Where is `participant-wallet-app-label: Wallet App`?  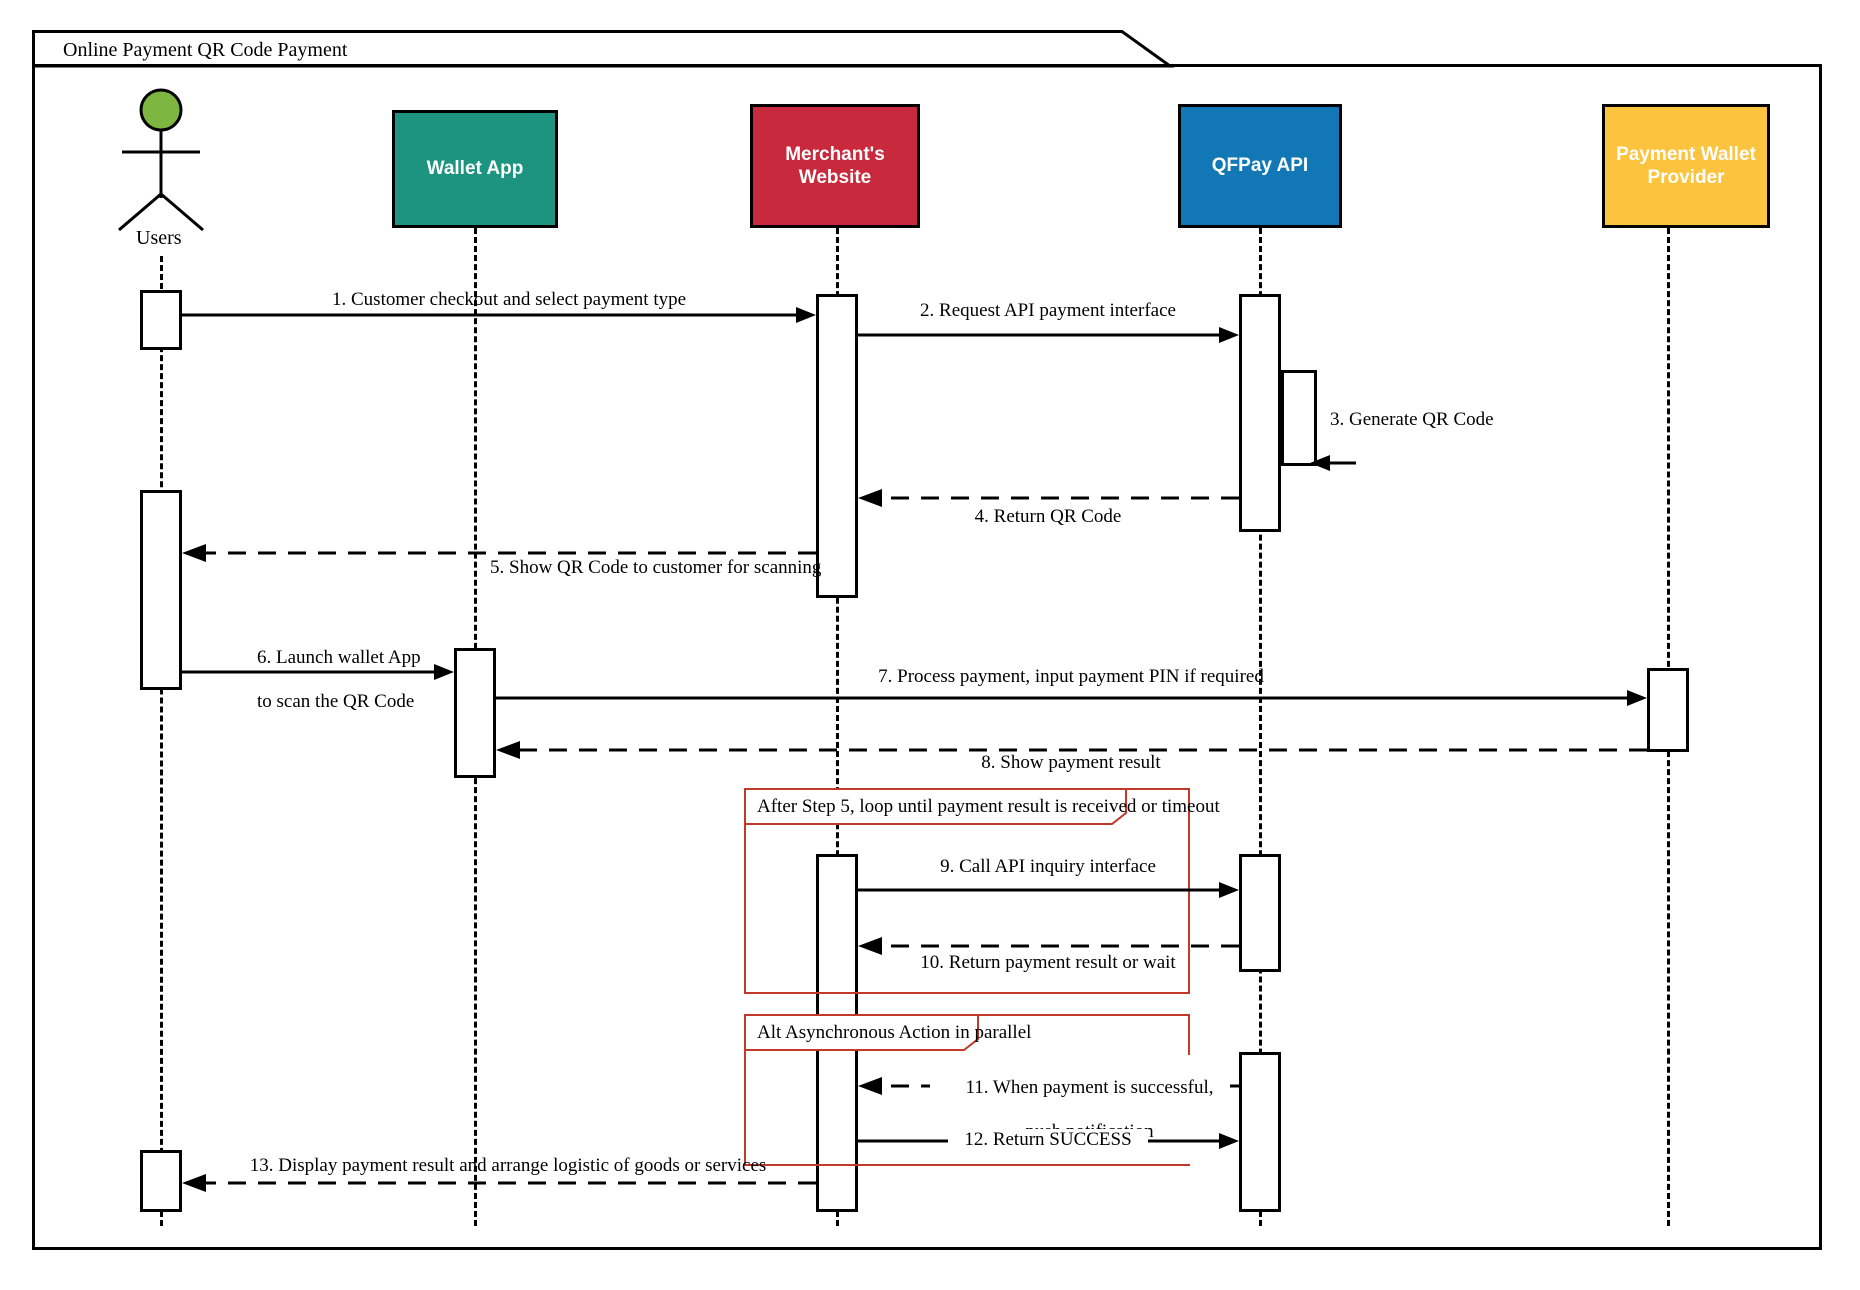 participant-wallet-app-label: Wallet App is located at coordinates (475, 169).